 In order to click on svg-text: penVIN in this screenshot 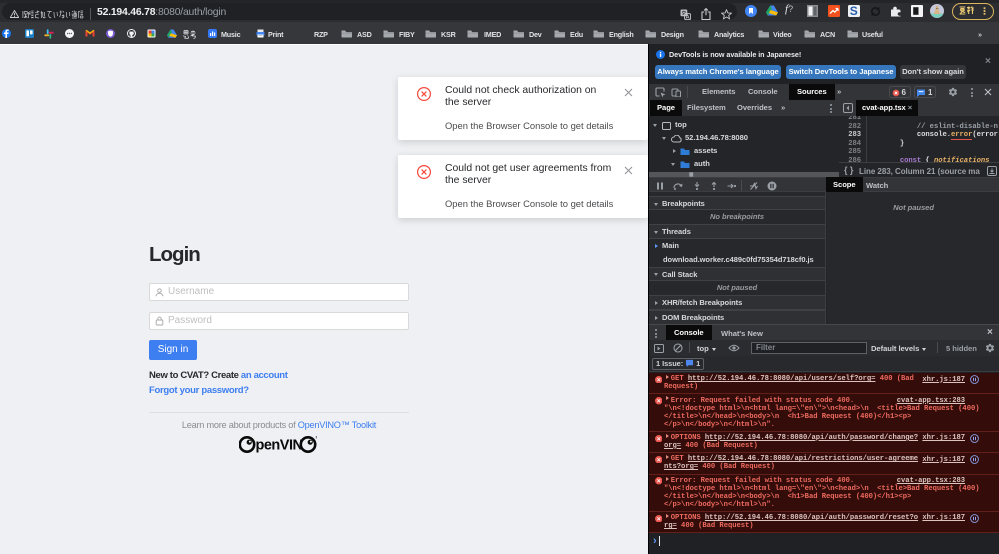, I will do `click(279, 446)`.